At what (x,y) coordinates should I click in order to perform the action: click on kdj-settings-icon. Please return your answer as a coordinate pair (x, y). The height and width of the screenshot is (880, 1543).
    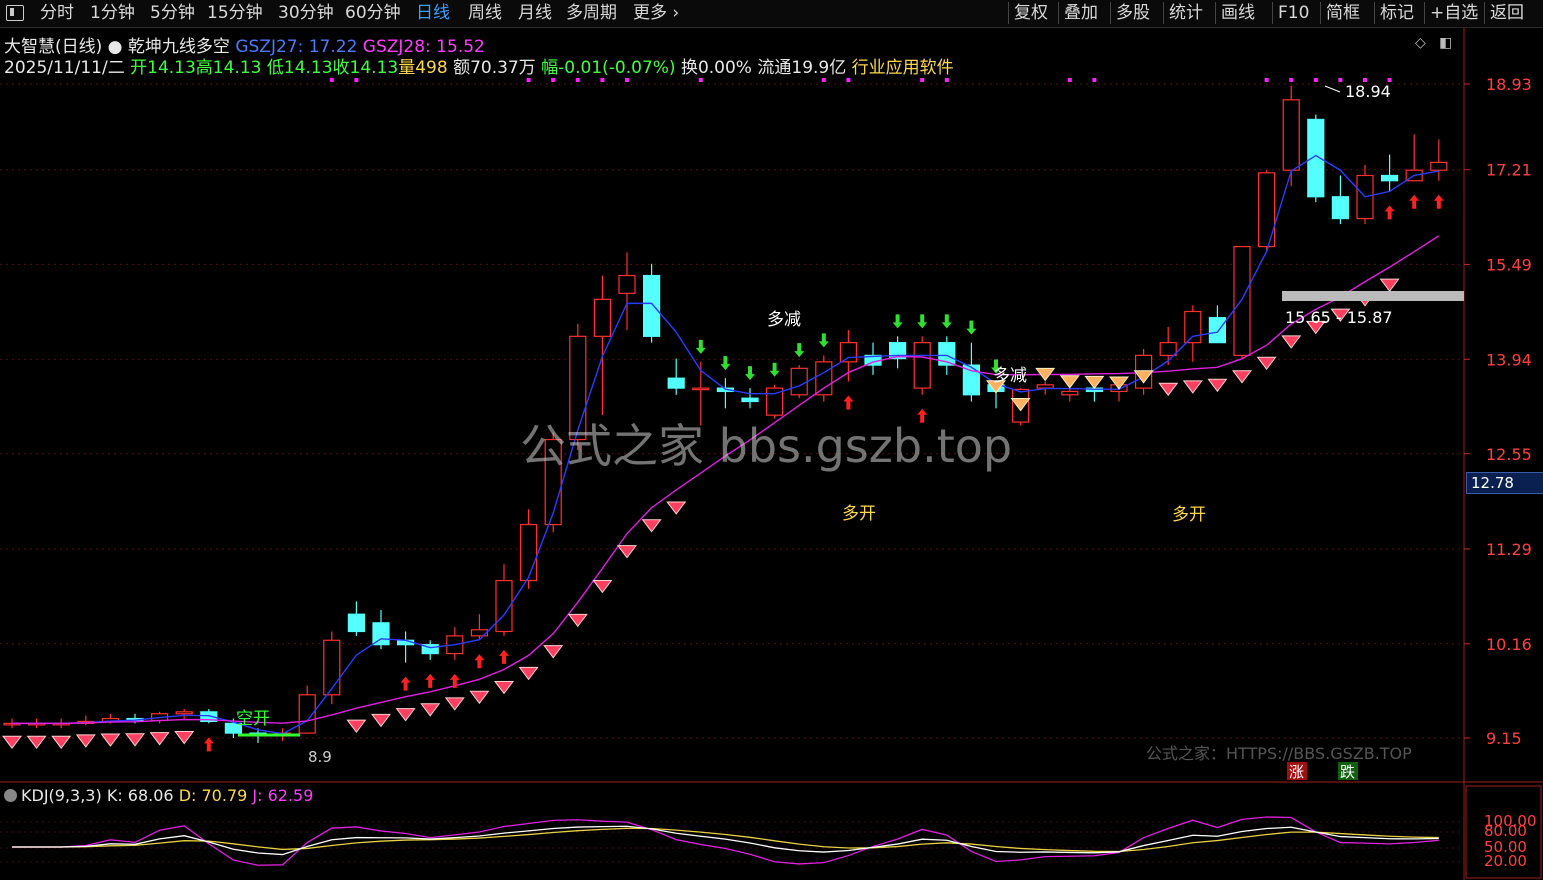
    Looking at the image, I should click on (10, 795).